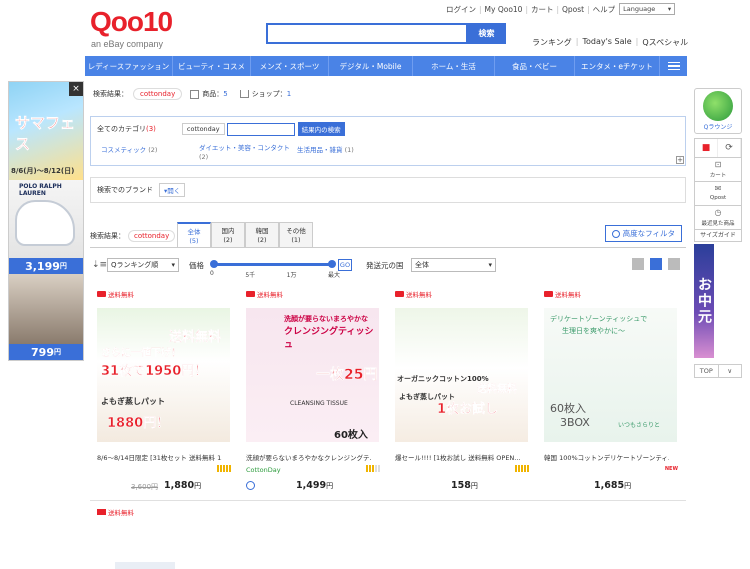 The height and width of the screenshot is (569, 750). I want to click on expand-icon: +, so click(680, 160).